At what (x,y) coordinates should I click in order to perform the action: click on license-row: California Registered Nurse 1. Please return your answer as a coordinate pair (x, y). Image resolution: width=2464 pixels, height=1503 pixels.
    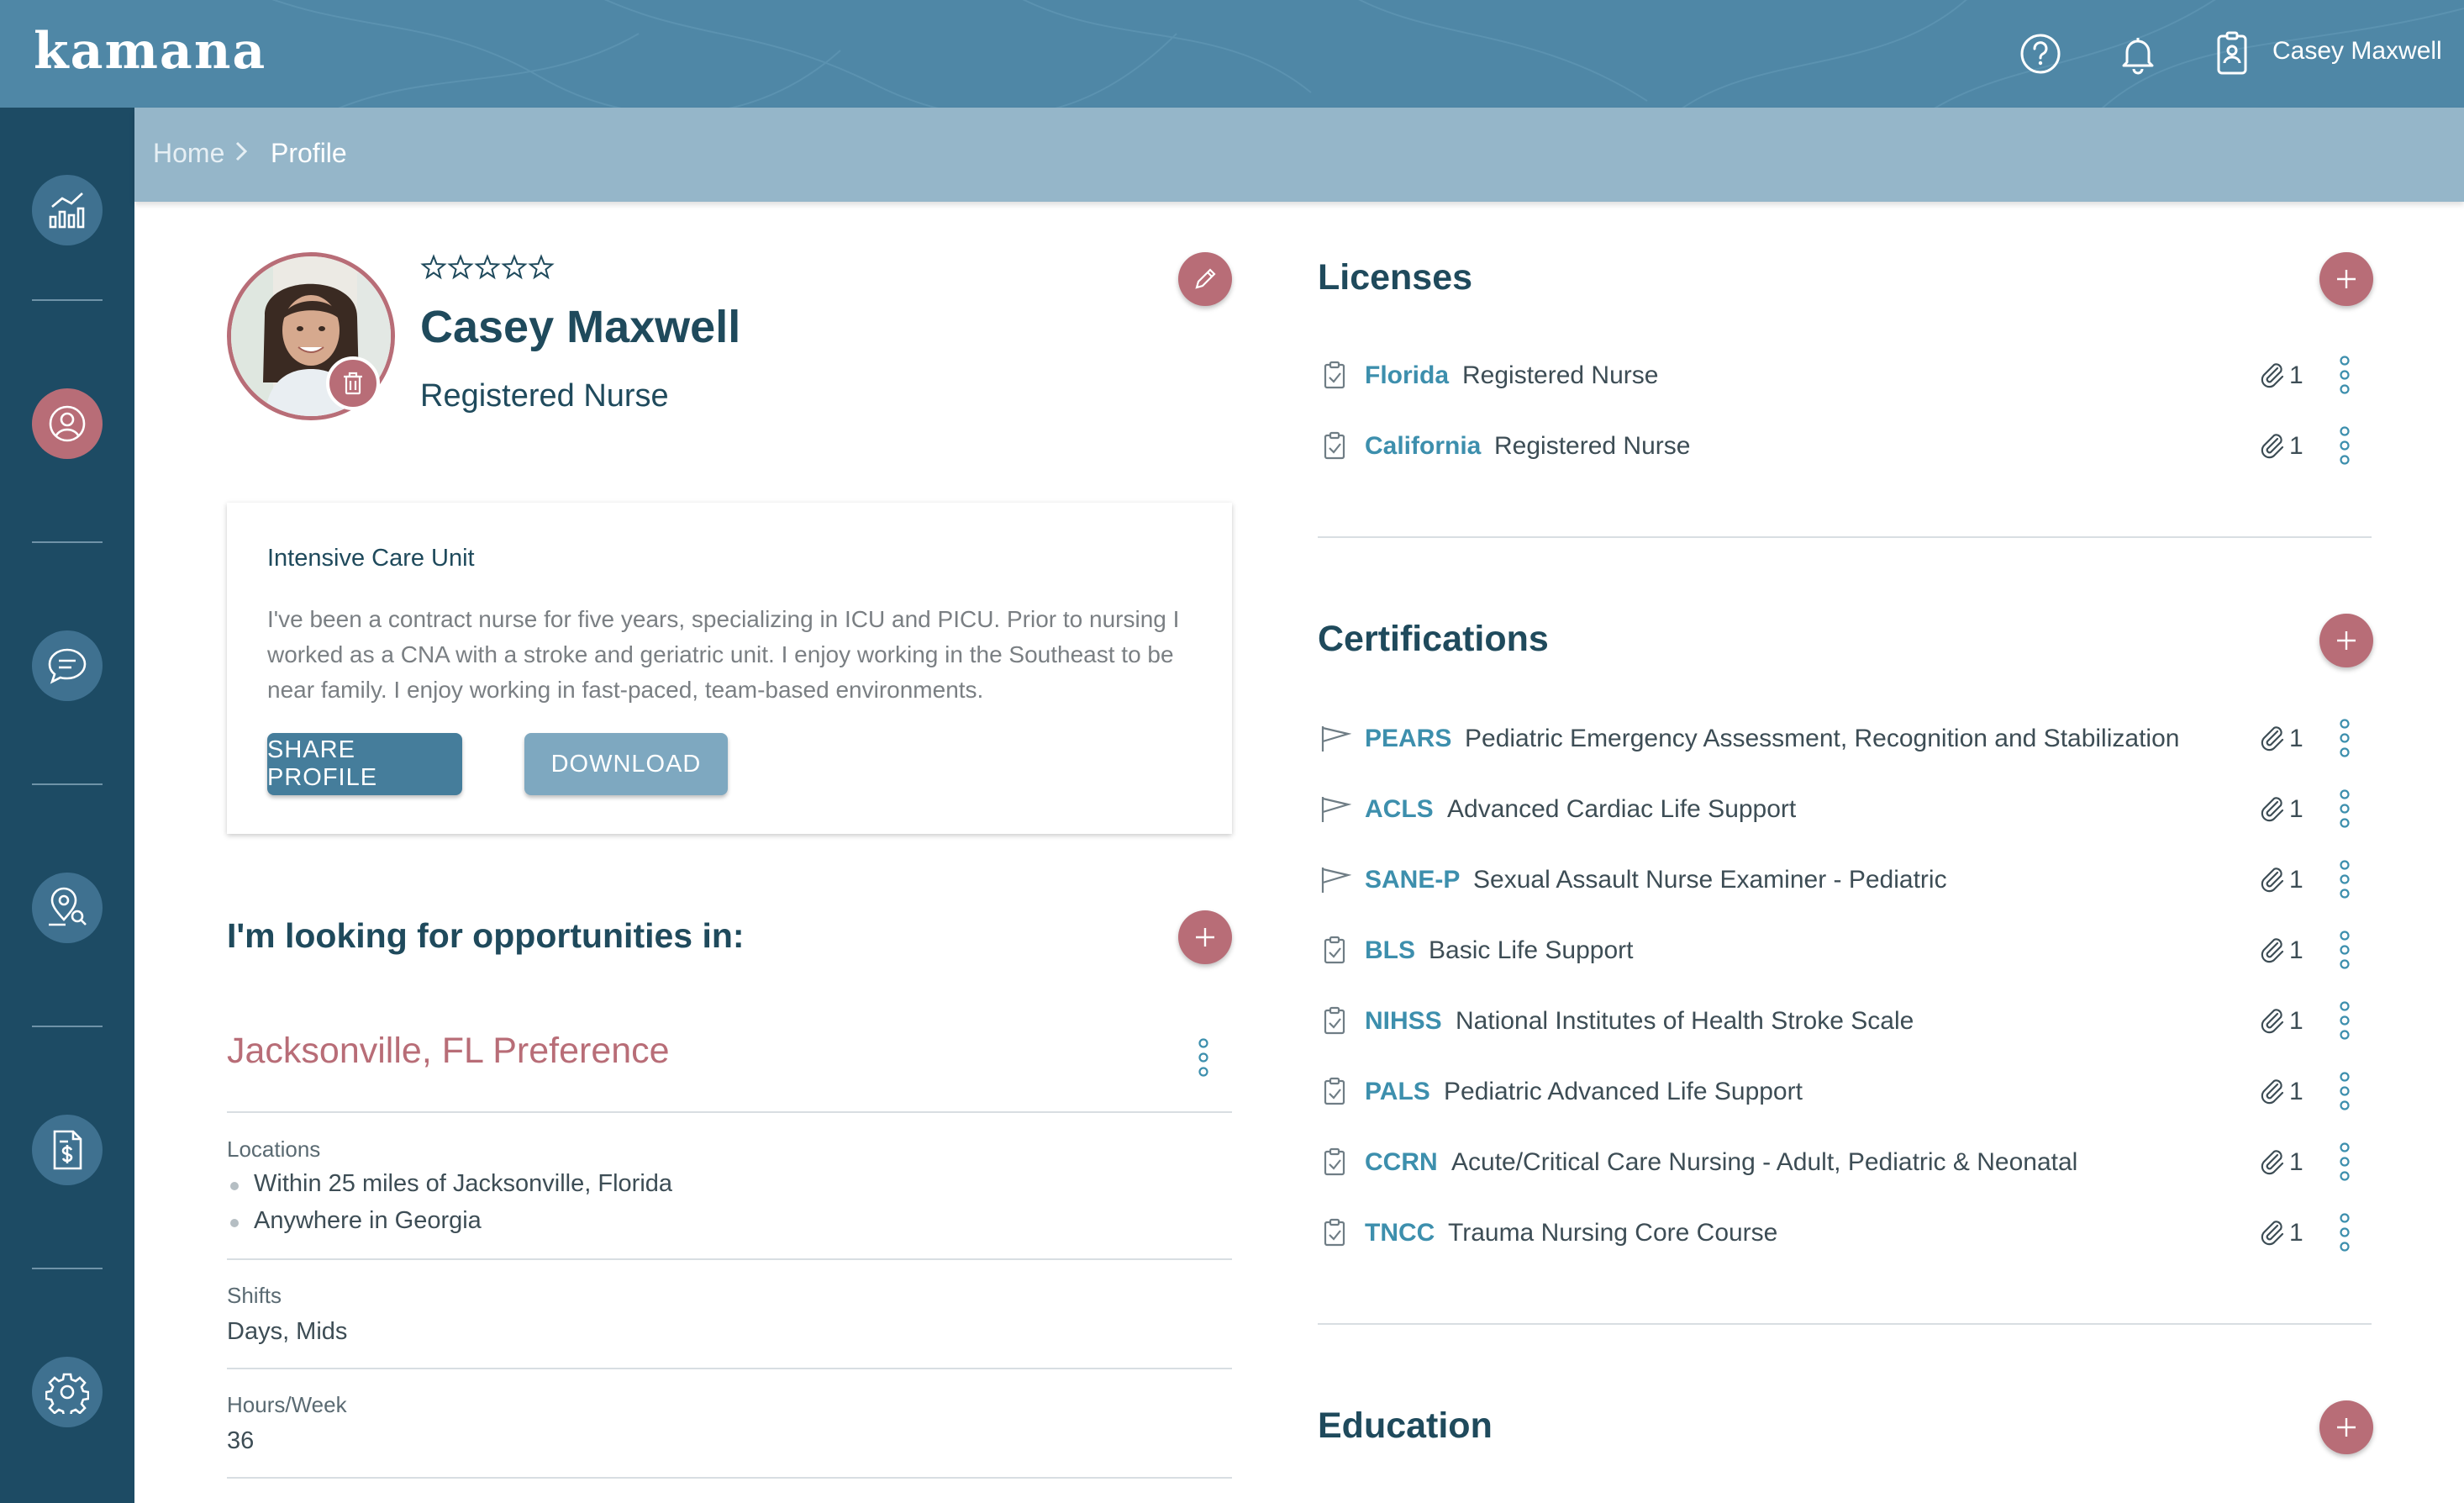
    Looking at the image, I should click on (1845, 445).